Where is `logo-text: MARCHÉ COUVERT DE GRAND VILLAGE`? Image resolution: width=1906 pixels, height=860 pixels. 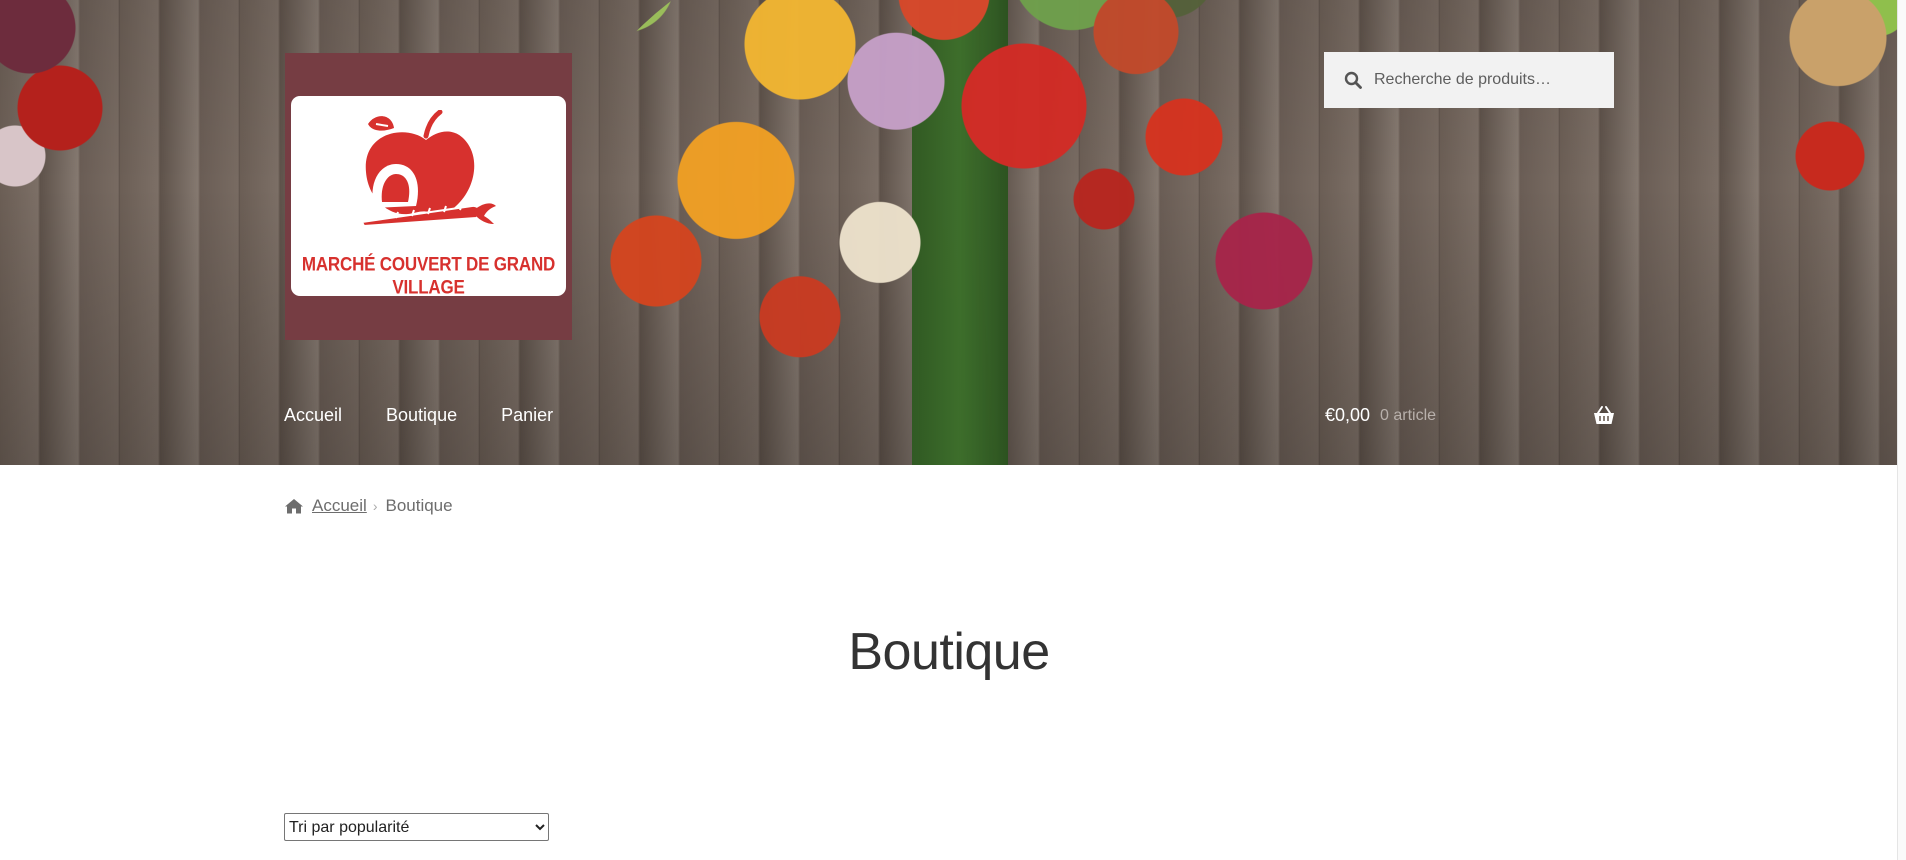
logo-text: MARCHÉ COUVERT DE GRAND VILLAGE is located at coordinates (428, 275).